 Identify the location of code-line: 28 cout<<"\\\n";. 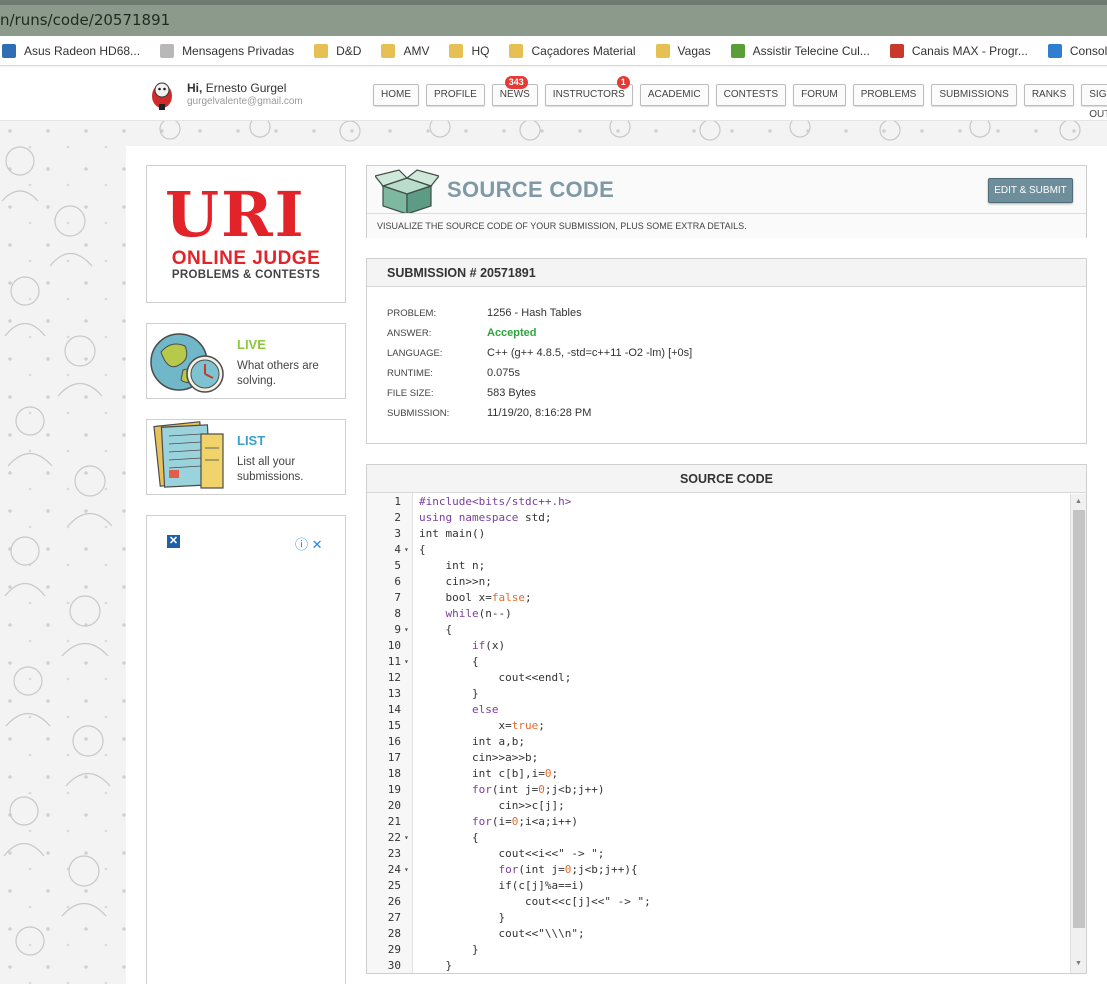
(719, 934).